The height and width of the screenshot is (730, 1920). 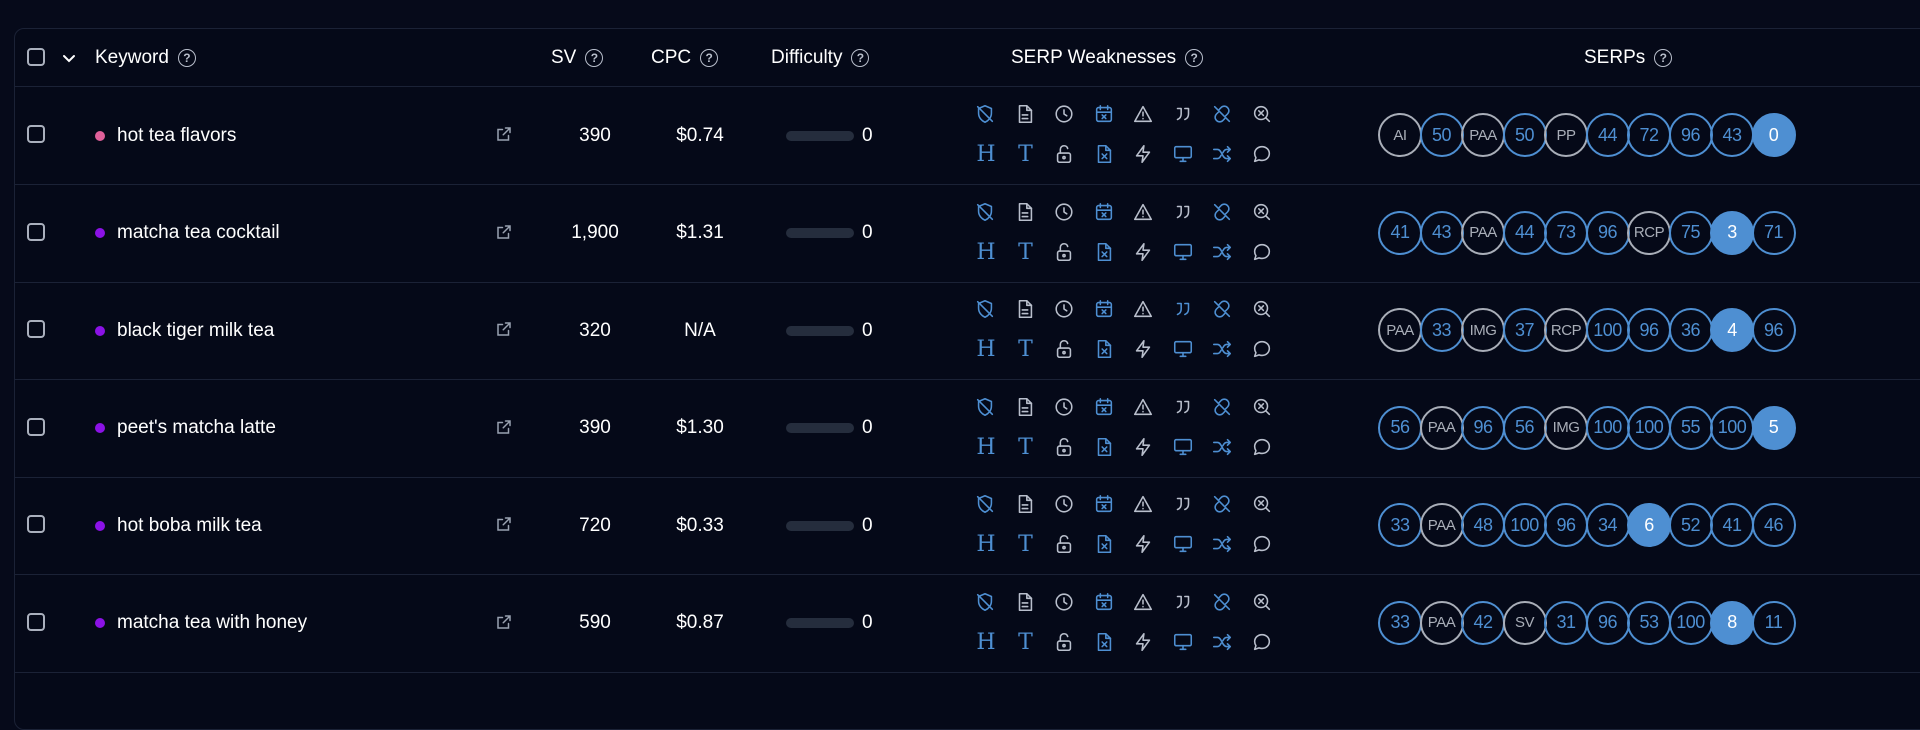 What do you see at coordinates (1524, 622) in the screenshot?
I see `serp-position-pill: SV` at bounding box center [1524, 622].